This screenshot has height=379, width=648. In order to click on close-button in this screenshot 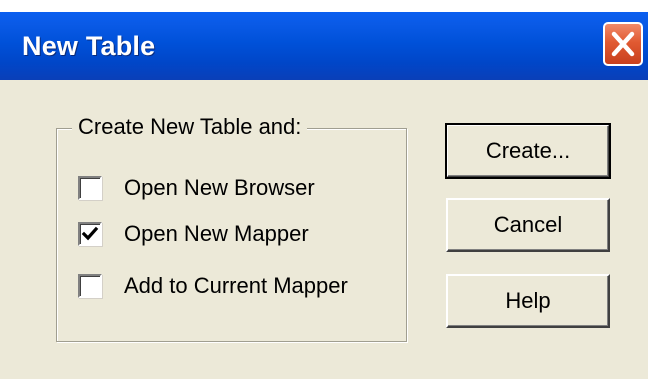, I will do `click(623, 44)`.